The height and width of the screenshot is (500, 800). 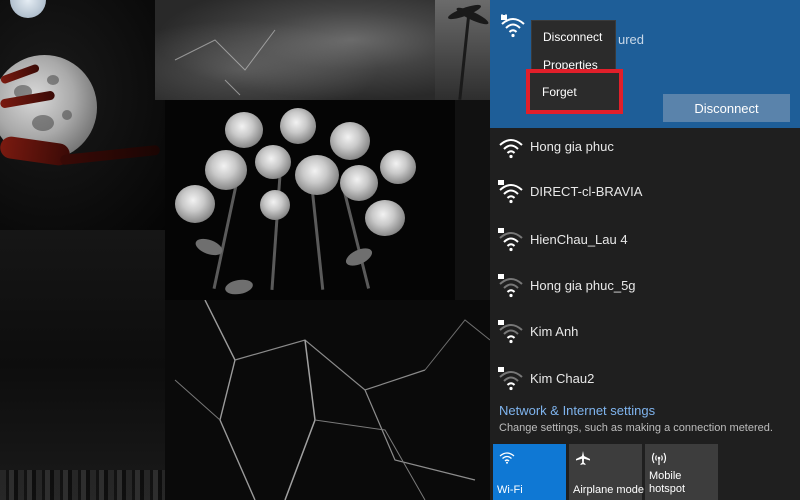 What do you see at coordinates (510, 490) in the screenshot?
I see `tile-label: Wi-Fi` at bounding box center [510, 490].